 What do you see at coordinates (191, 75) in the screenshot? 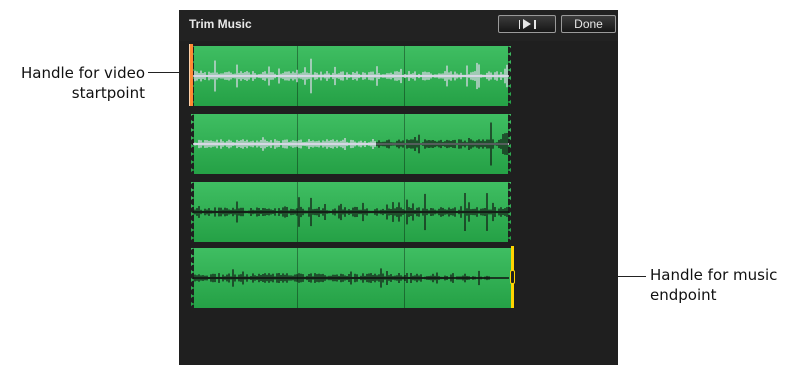
I see `video-startpoint-handle` at bounding box center [191, 75].